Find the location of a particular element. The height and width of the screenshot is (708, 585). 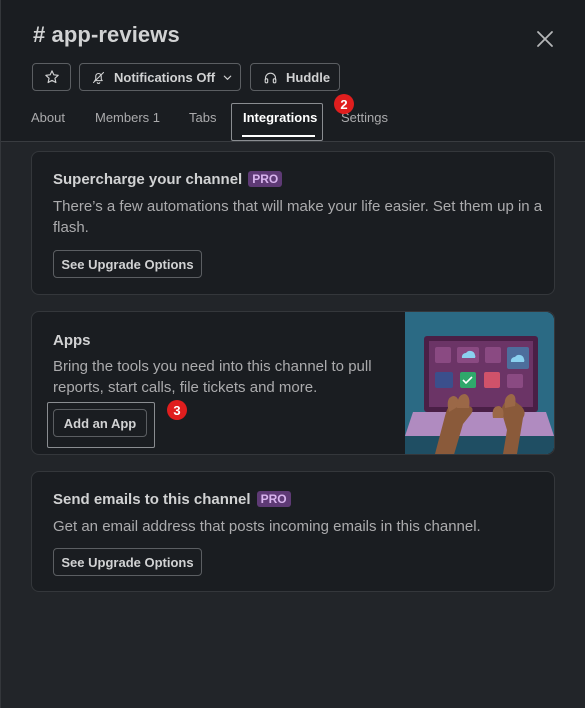

notifications-button: Notifications Off is located at coordinates (160, 77).